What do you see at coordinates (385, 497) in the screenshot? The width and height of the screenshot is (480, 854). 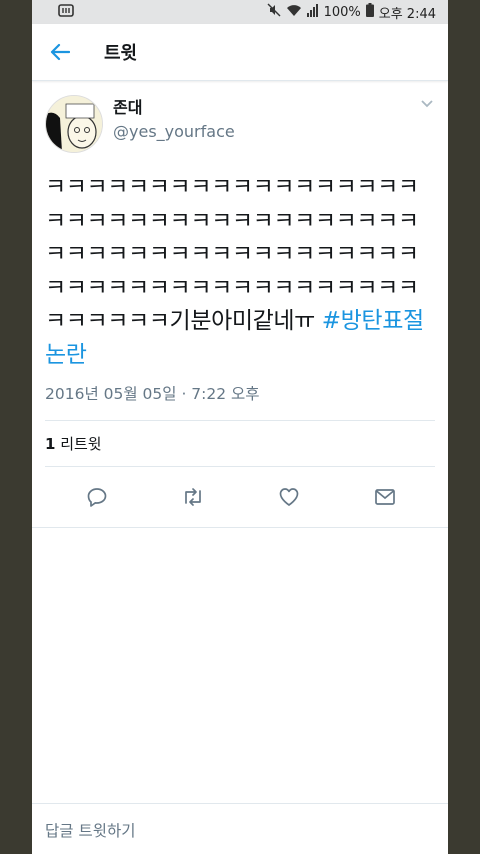 I see `envelope-icon` at bounding box center [385, 497].